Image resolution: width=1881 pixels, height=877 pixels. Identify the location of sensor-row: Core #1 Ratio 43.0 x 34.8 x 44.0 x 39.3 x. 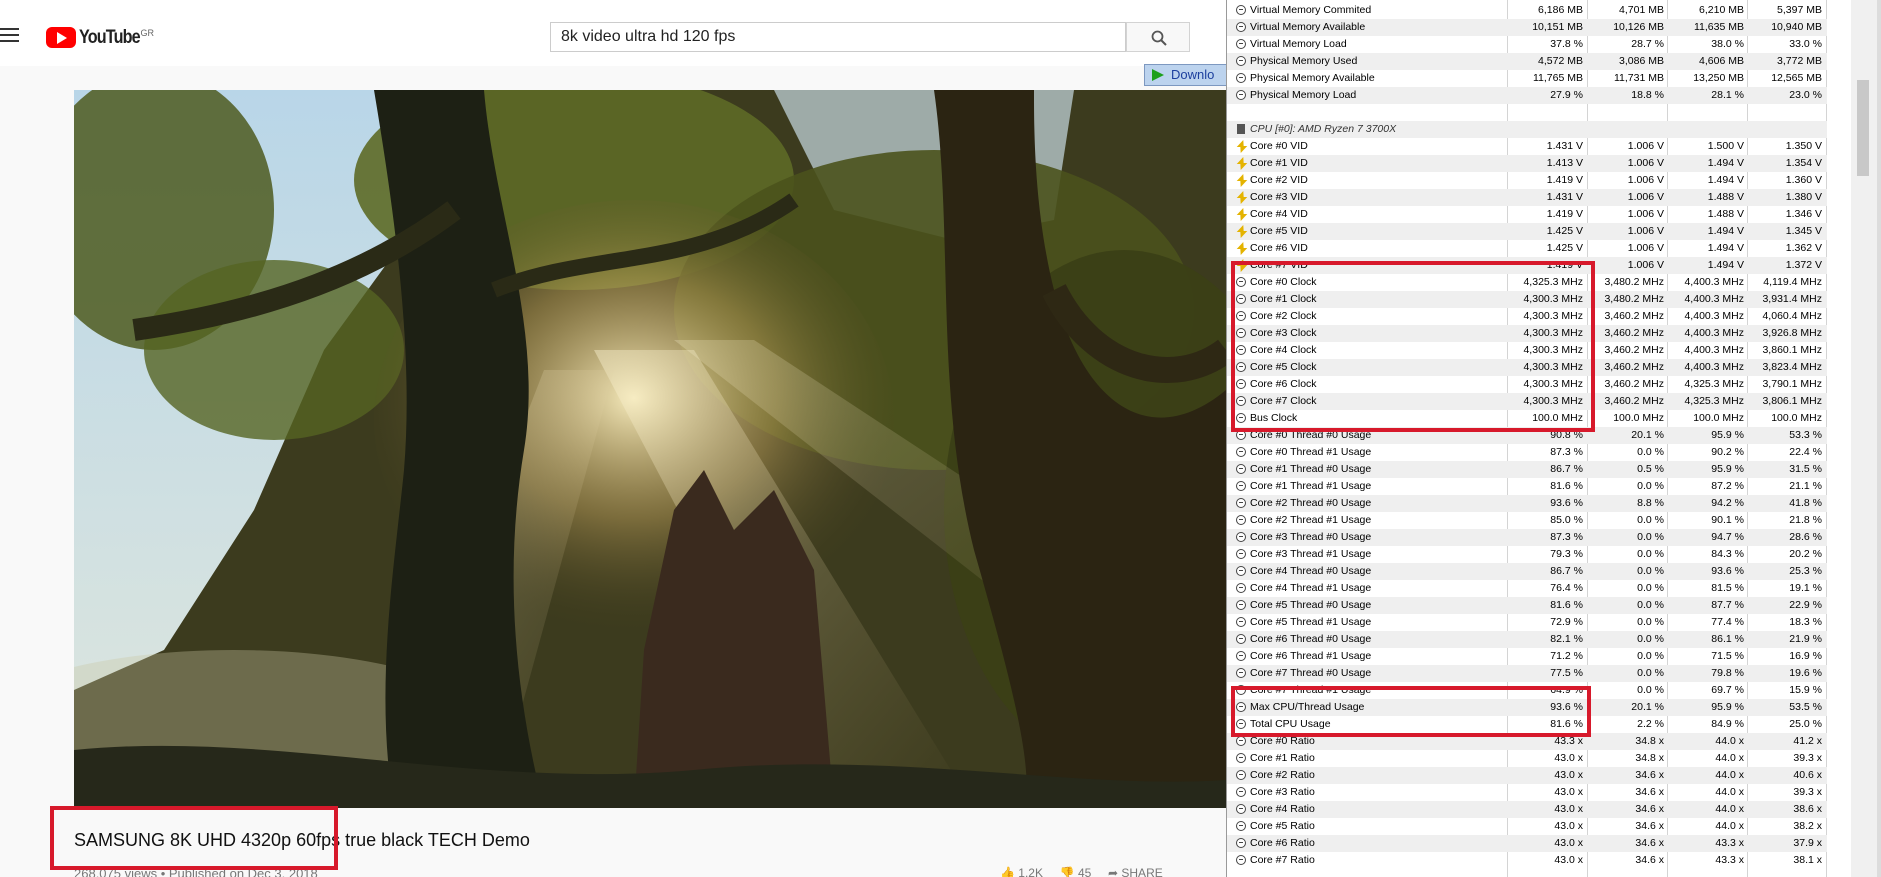
(1527, 758).